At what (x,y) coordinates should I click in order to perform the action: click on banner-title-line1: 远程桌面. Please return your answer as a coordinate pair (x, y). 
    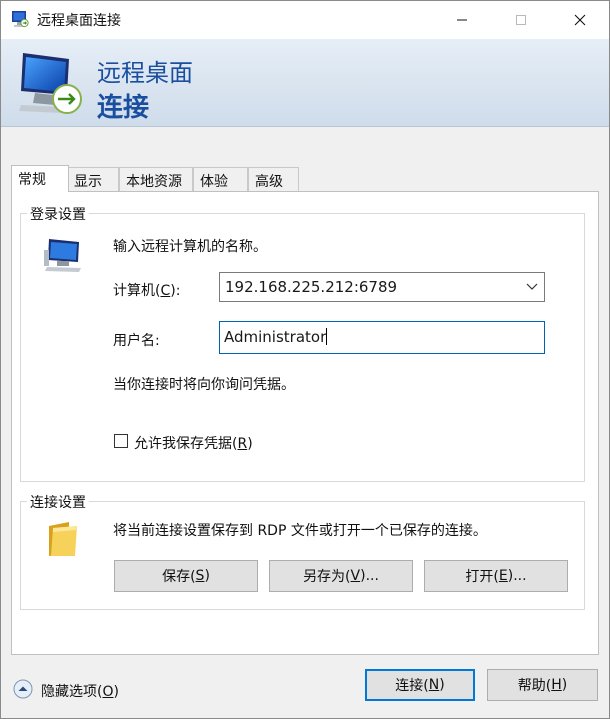
    Looking at the image, I should click on (145, 73).